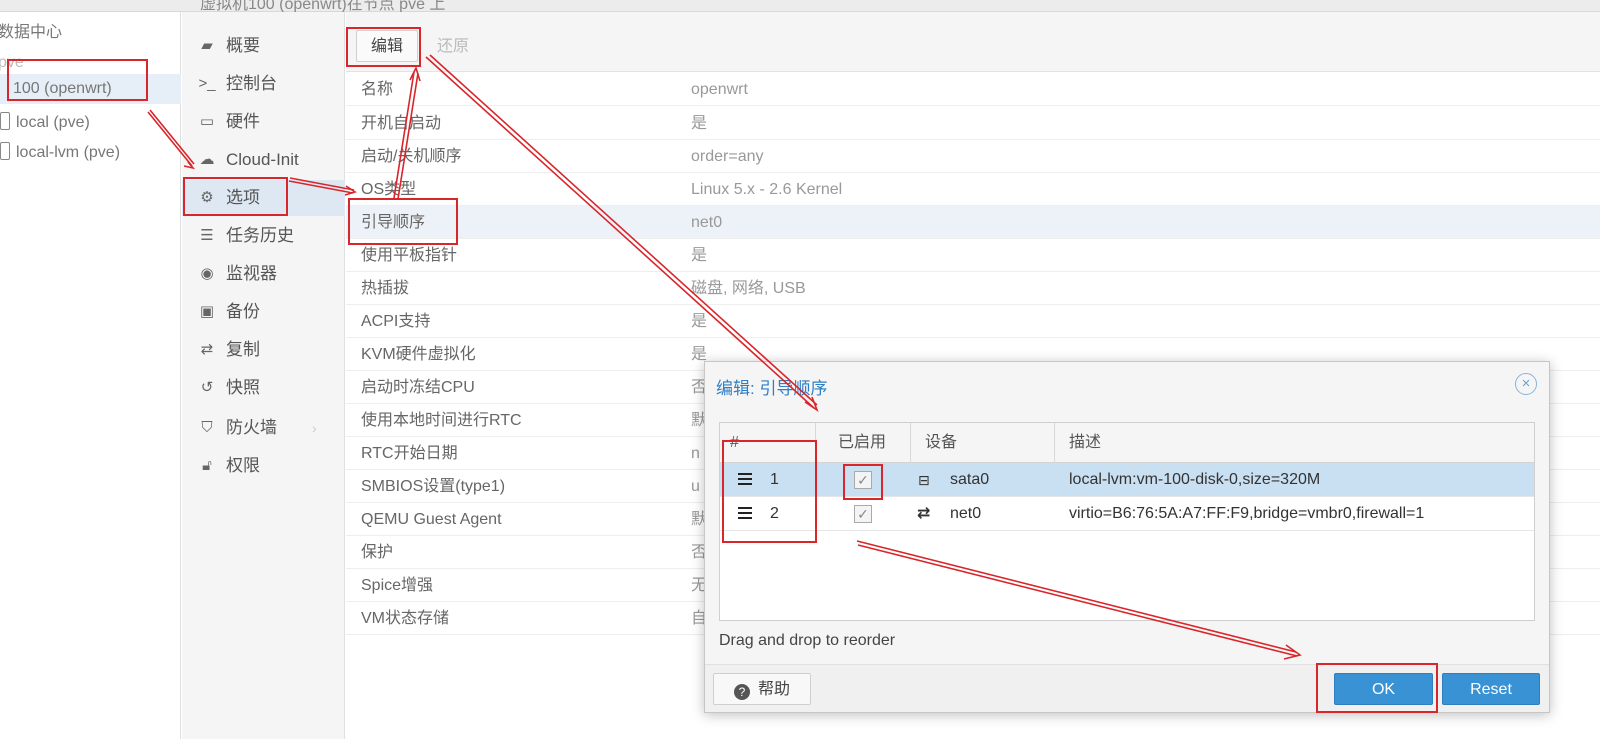  What do you see at coordinates (695, 486) in the screenshot?
I see `option-value: u` at bounding box center [695, 486].